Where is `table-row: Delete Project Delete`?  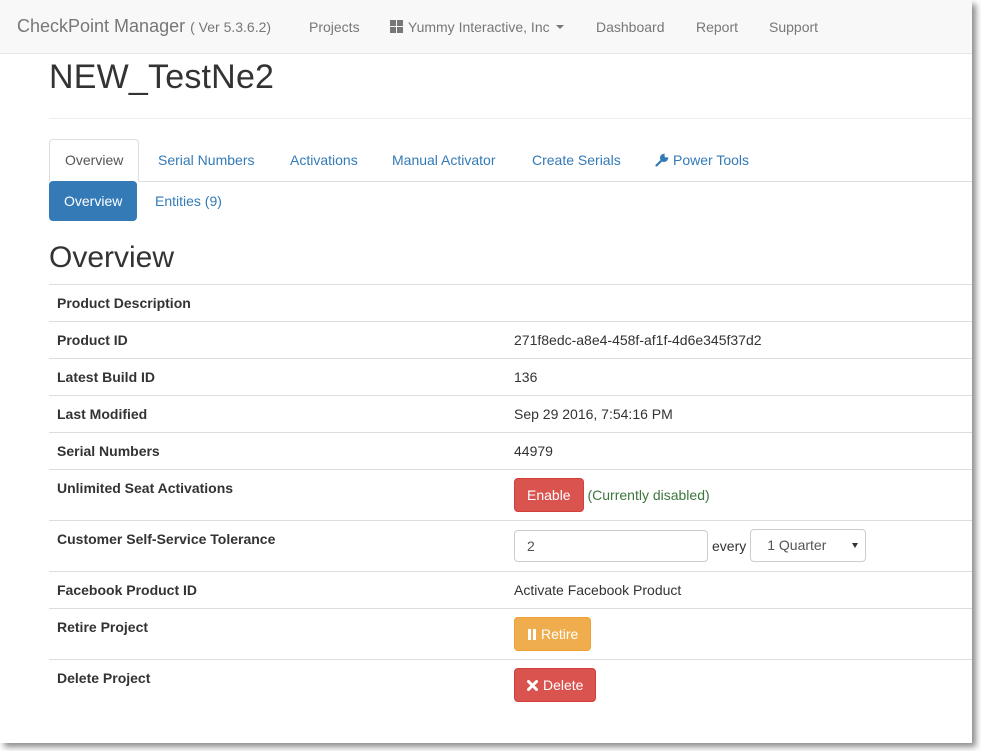 table-row: Delete Project Delete is located at coordinates (510, 684).